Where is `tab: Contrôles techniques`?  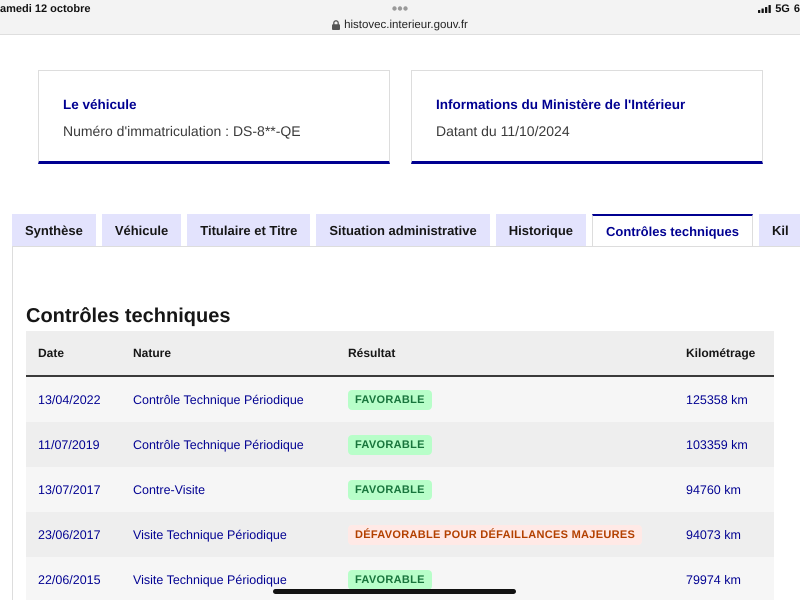 tab: Contrôles techniques is located at coordinates (672, 230).